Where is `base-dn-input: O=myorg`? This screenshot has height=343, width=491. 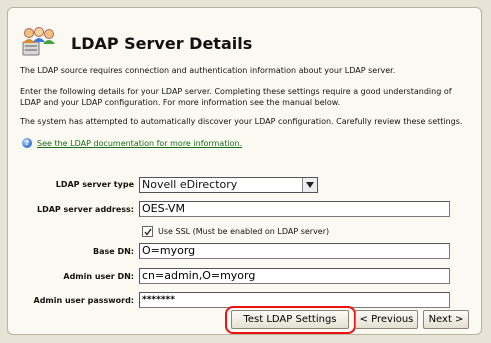 base-dn-input: O=myorg is located at coordinates (294, 251).